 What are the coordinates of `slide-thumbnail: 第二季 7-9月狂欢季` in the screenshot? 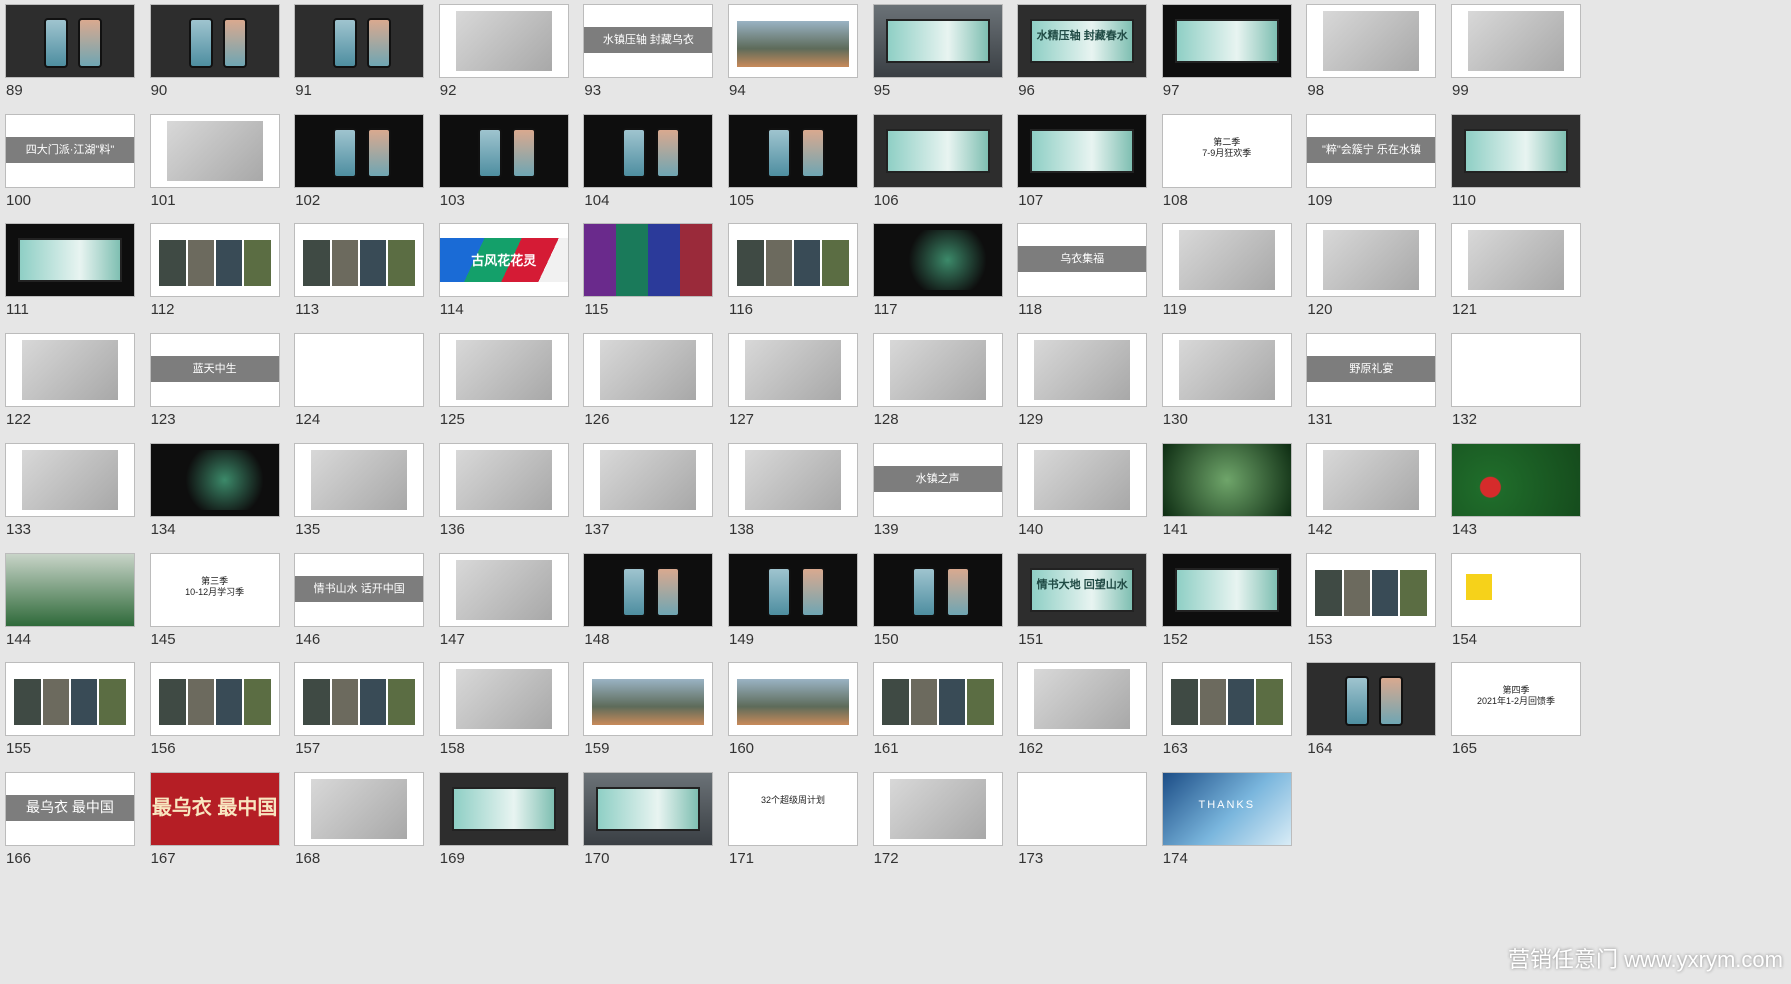 It's located at (1226, 150).